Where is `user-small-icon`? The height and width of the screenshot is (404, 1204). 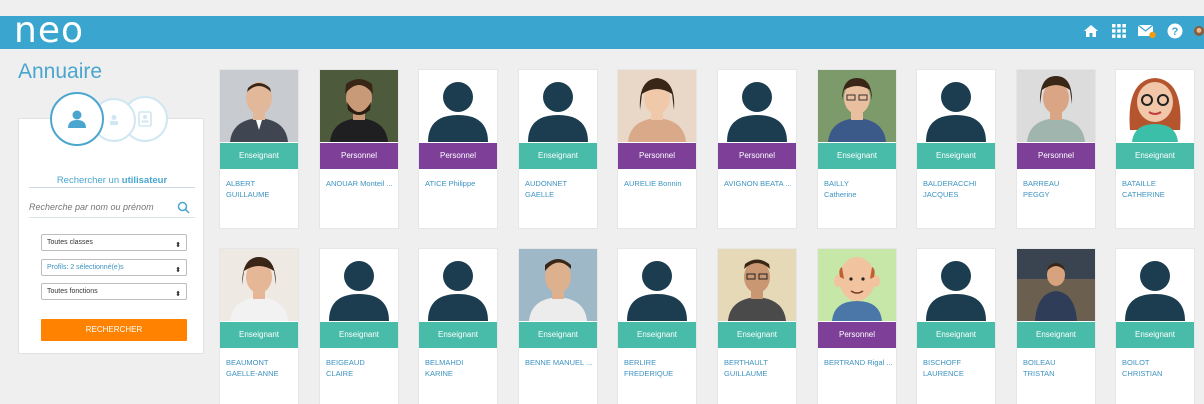
user-small-icon is located at coordinates (114, 120).